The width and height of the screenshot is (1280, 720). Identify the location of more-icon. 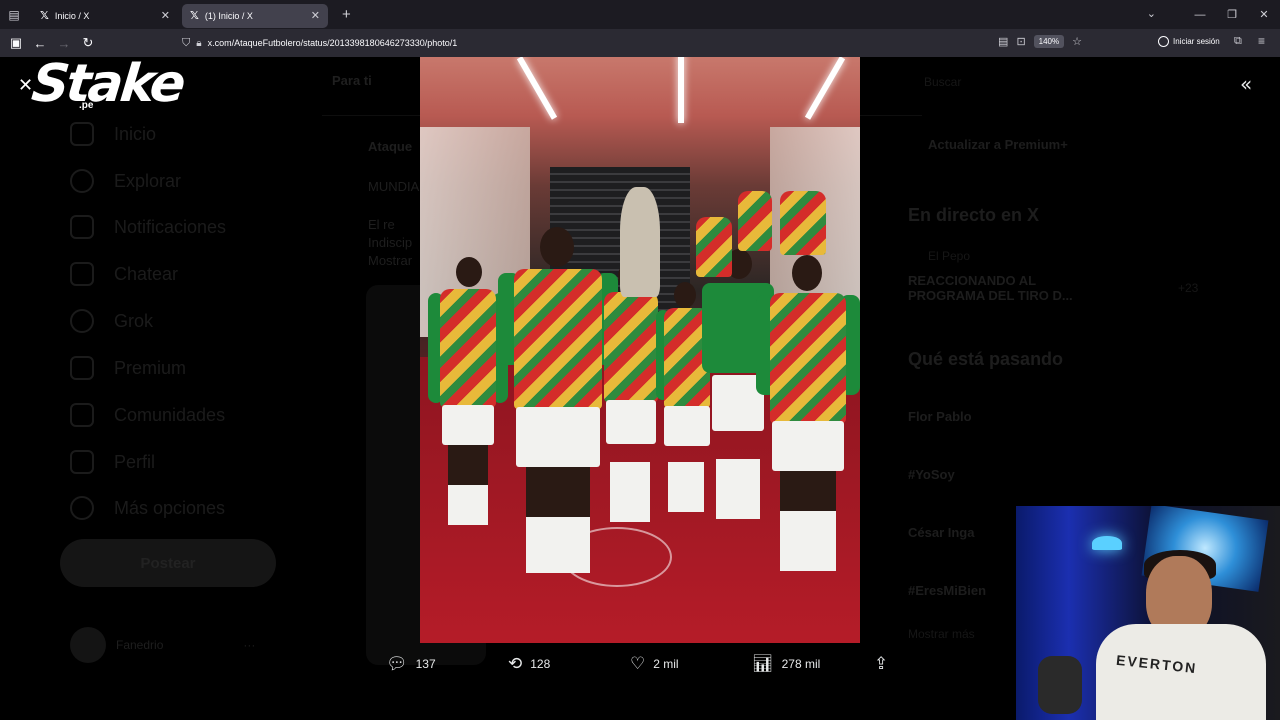
(82, 508).